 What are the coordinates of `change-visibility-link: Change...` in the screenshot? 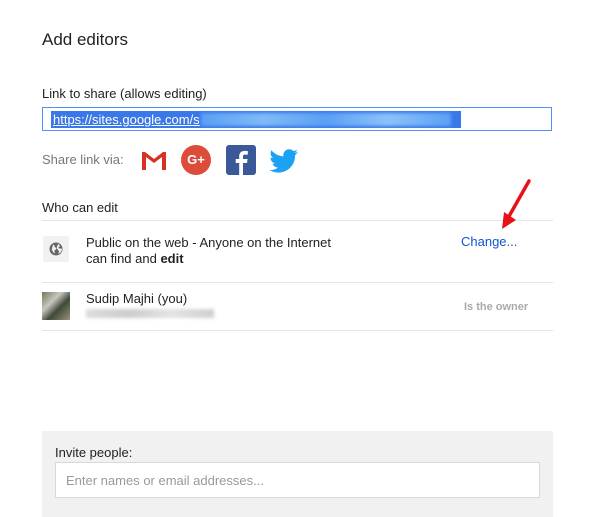 It's located at (489, 241).